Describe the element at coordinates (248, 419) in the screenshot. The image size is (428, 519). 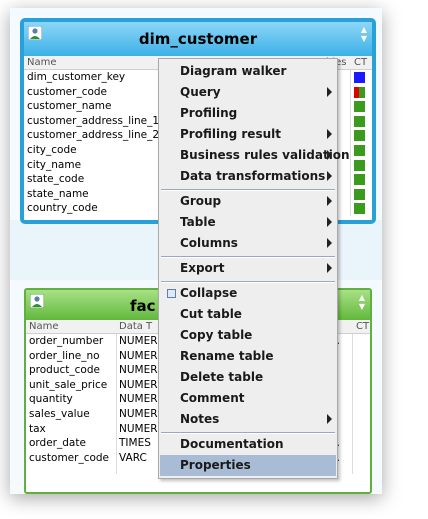
I see `menu-item-notes: Notes` at that location.